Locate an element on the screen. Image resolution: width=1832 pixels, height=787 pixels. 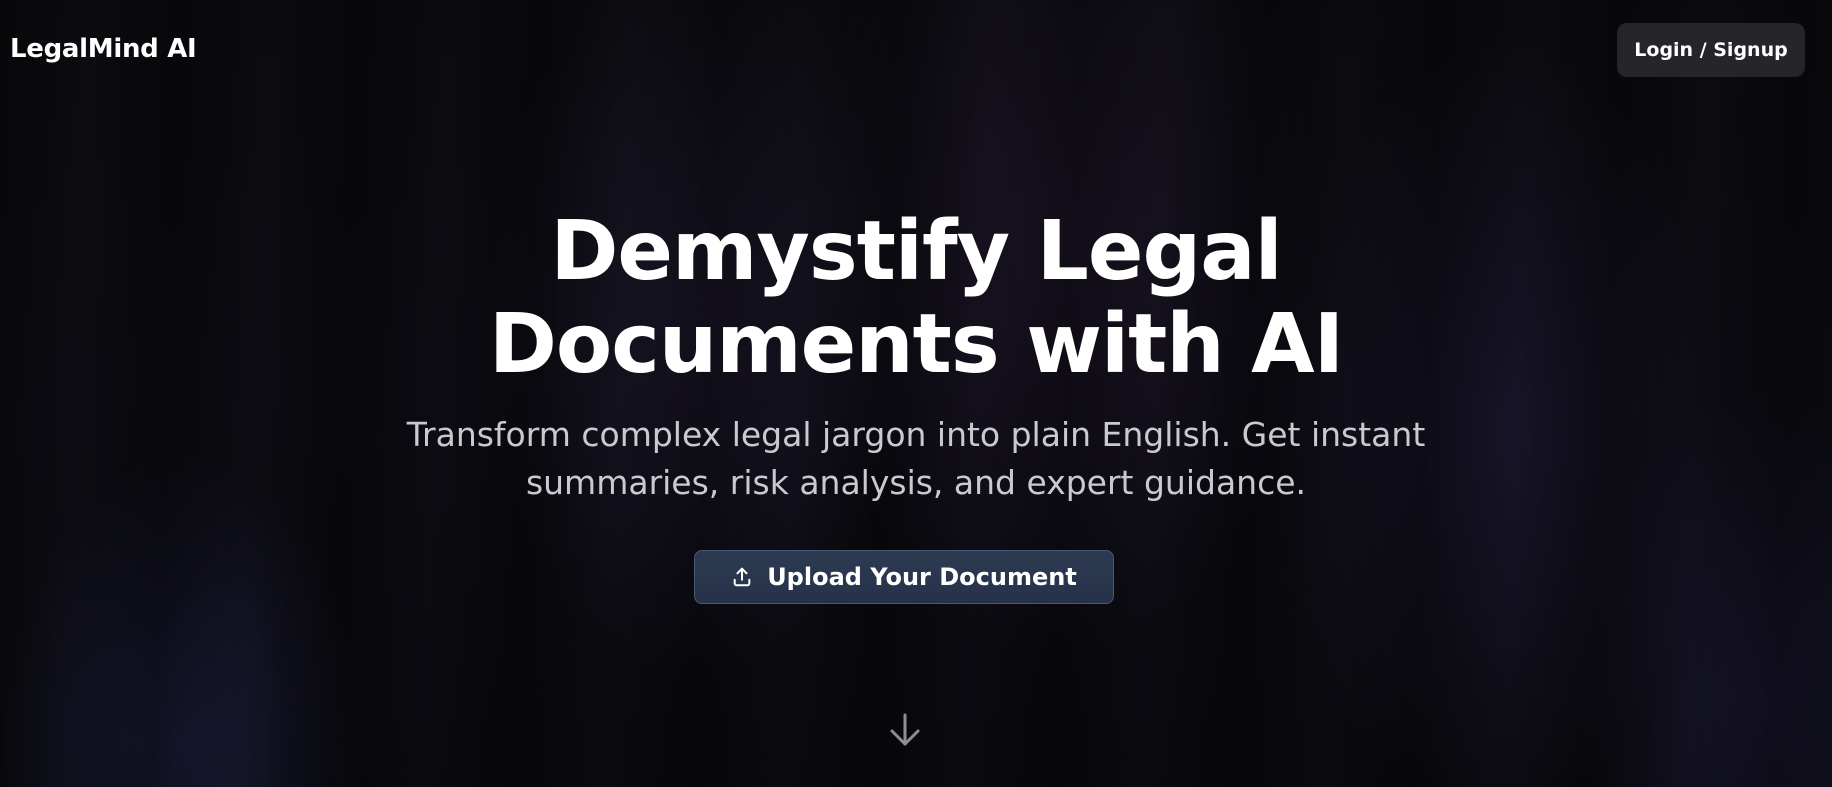
hero-title-line-1: Demystify Legal is located at coordinates (916, 251).